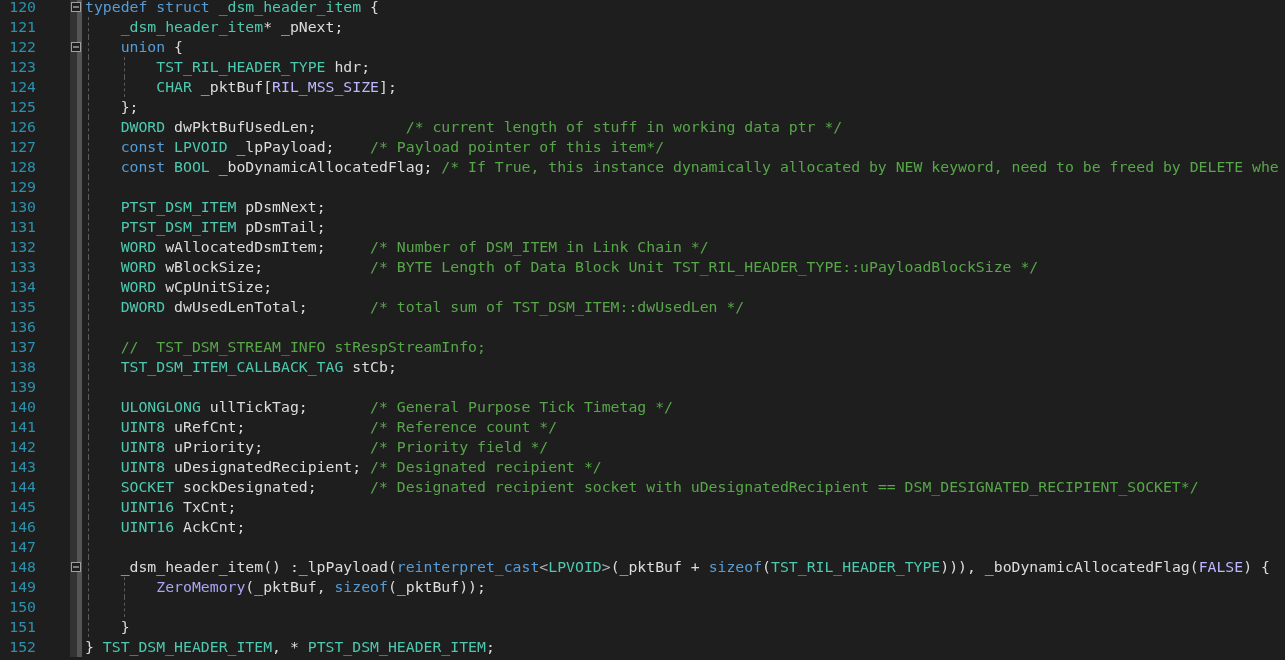  I want to click on line-number: 149, so click(22, 587).